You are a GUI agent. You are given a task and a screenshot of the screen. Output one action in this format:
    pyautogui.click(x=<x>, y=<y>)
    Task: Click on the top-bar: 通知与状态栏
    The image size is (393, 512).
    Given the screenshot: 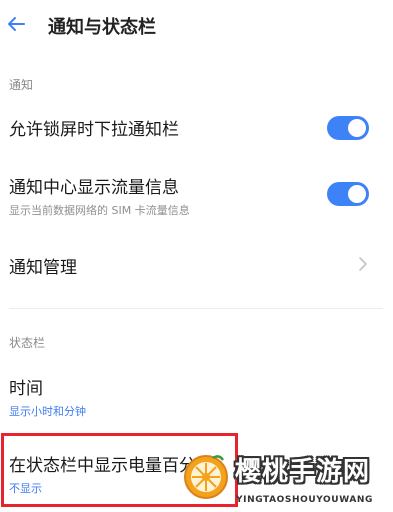 What is the action you would take?
    pyautogui.click(x=196, y=26)
    